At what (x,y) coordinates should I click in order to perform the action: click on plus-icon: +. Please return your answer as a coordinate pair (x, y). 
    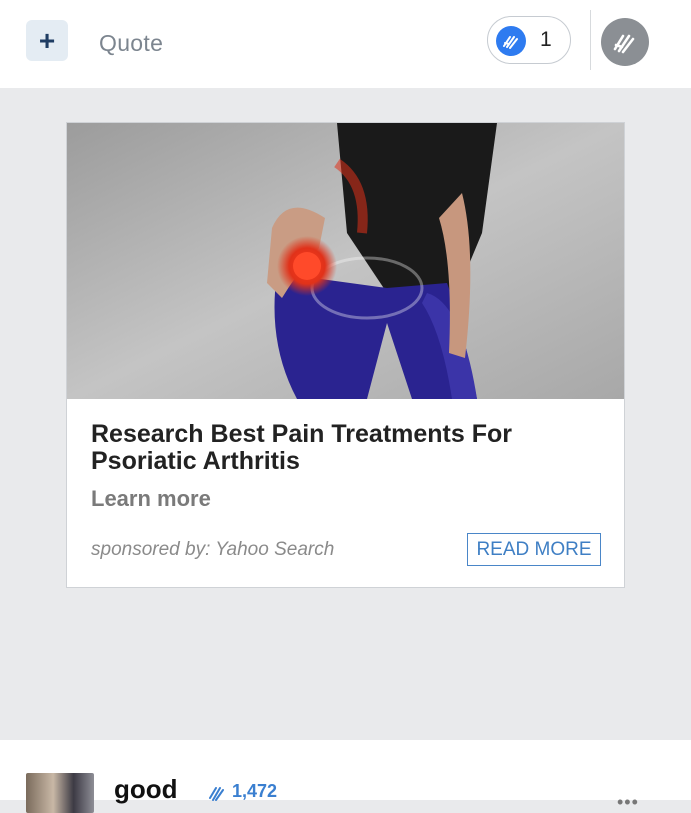
    Looking at the image, I should click on (47, 40).